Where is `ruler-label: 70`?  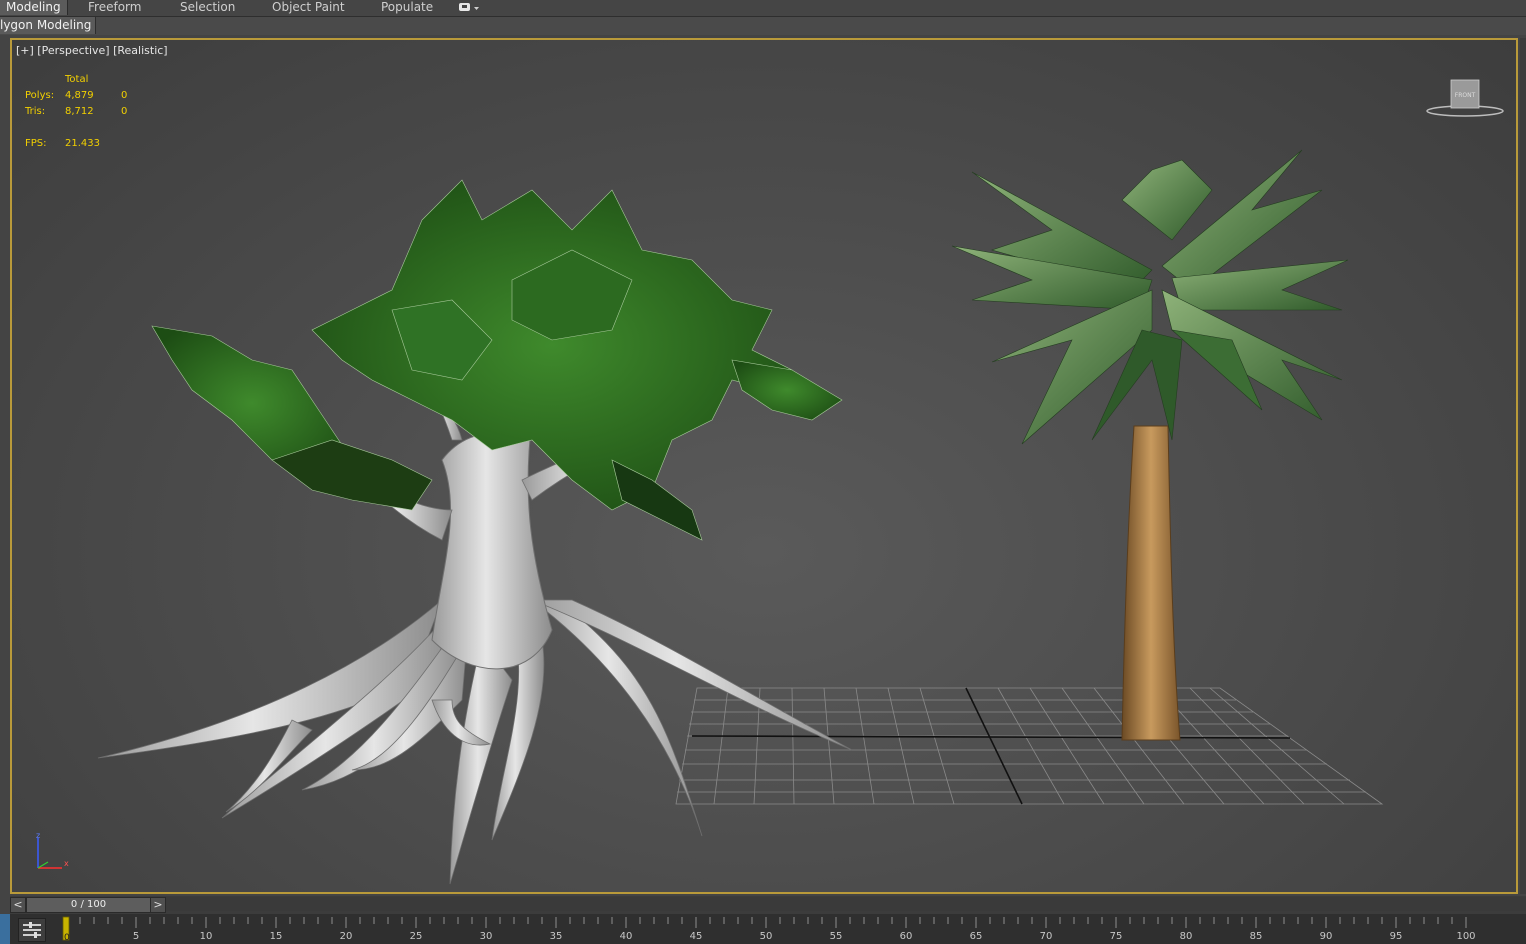
ruler-label: 70 is located at coordinates (1046, 936).